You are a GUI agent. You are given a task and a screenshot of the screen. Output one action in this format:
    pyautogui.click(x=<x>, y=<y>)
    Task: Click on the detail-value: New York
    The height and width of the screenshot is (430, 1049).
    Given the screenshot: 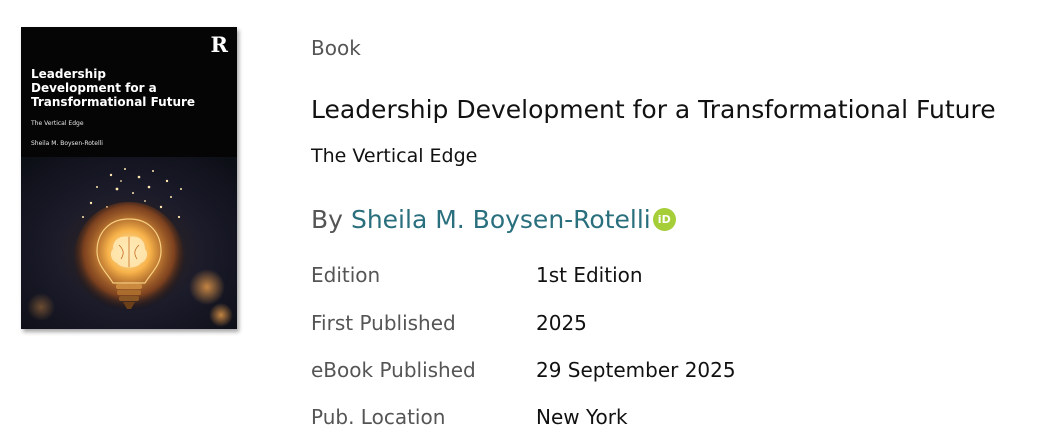 What is the action you would take?
    pyautogui.click(x=582, y=417)
    